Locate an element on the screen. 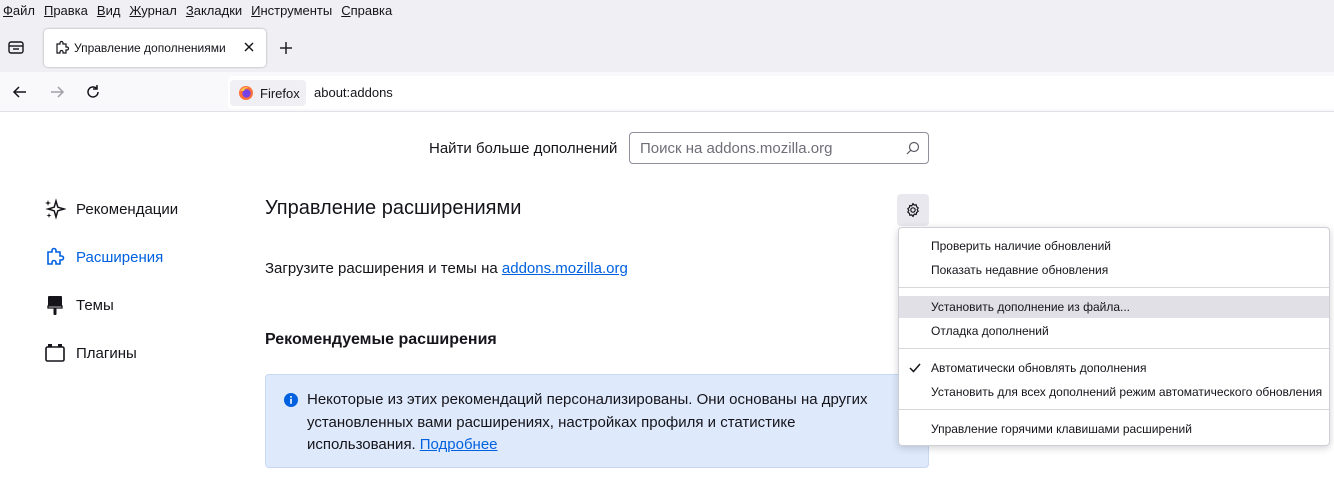  reload-icon is located at coordinates (93, 92).